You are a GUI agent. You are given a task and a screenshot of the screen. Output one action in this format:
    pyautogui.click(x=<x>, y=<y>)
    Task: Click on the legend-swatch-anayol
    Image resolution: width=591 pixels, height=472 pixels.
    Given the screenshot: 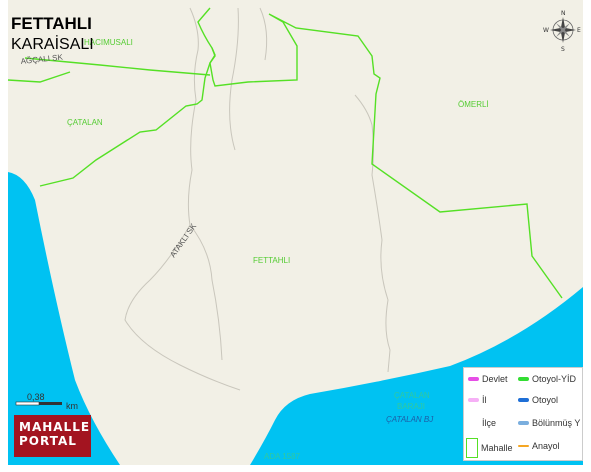 What is the action you would take?
    pyautogui.click(x=523, y=446)
    